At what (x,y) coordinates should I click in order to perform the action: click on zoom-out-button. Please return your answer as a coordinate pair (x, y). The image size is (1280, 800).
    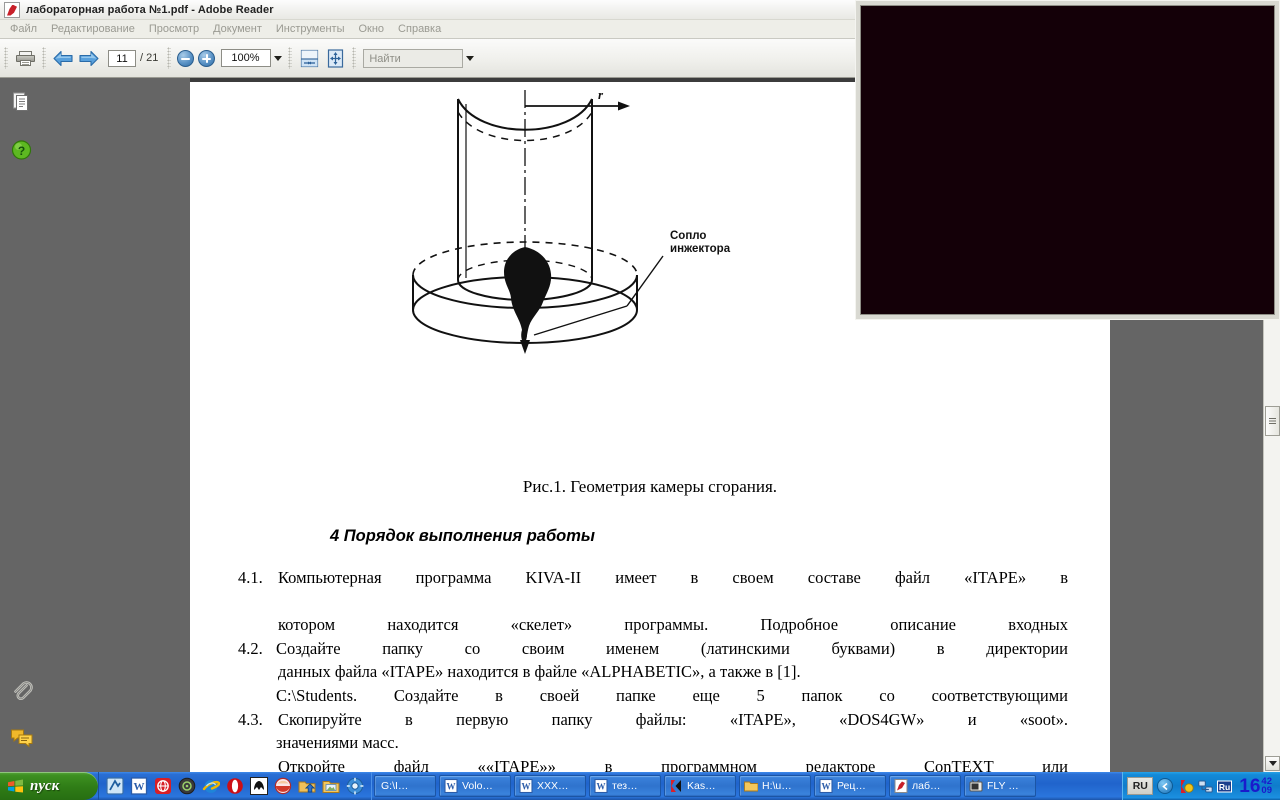
    Looking at the image, I should click on (186, 58).